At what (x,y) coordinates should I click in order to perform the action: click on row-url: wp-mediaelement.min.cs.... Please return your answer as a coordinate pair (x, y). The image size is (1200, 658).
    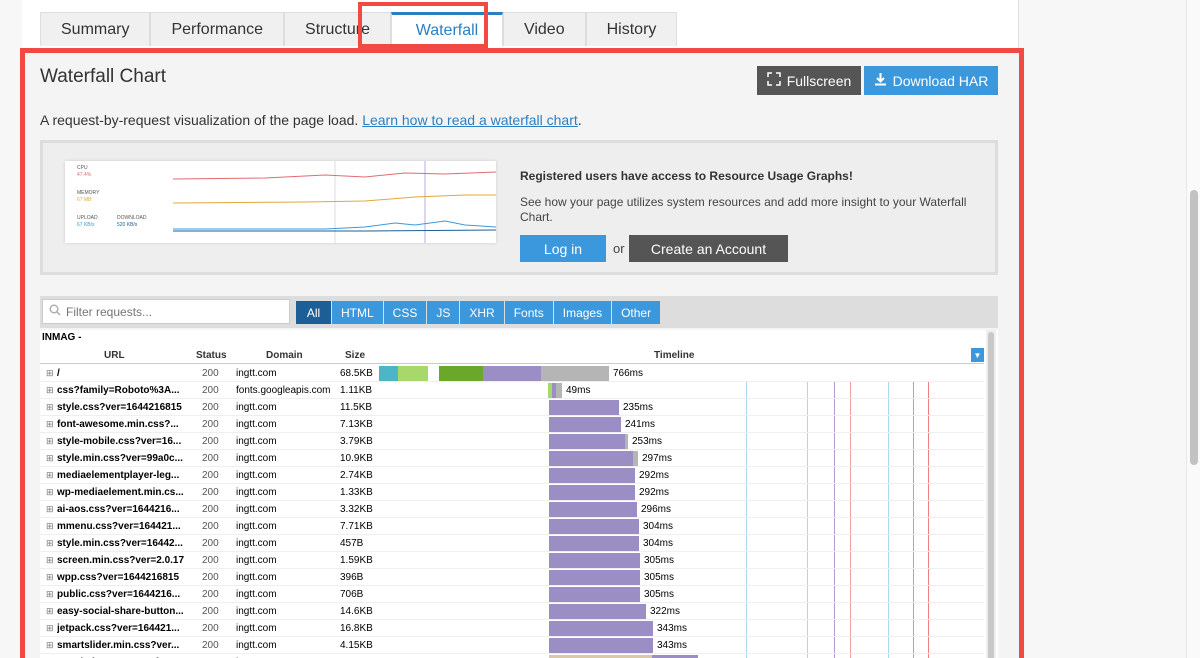
    Looking at the image, I should click on (120, 492).